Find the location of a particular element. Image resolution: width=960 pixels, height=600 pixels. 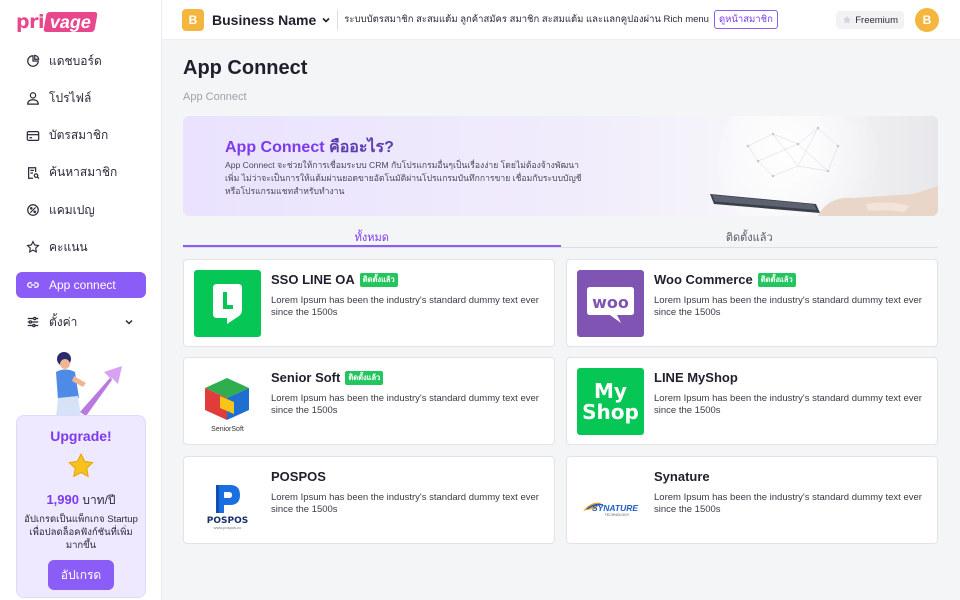

app-name-row: Woo Commerce ติดตั้งแล้ว is located at coordinates (725, 279).